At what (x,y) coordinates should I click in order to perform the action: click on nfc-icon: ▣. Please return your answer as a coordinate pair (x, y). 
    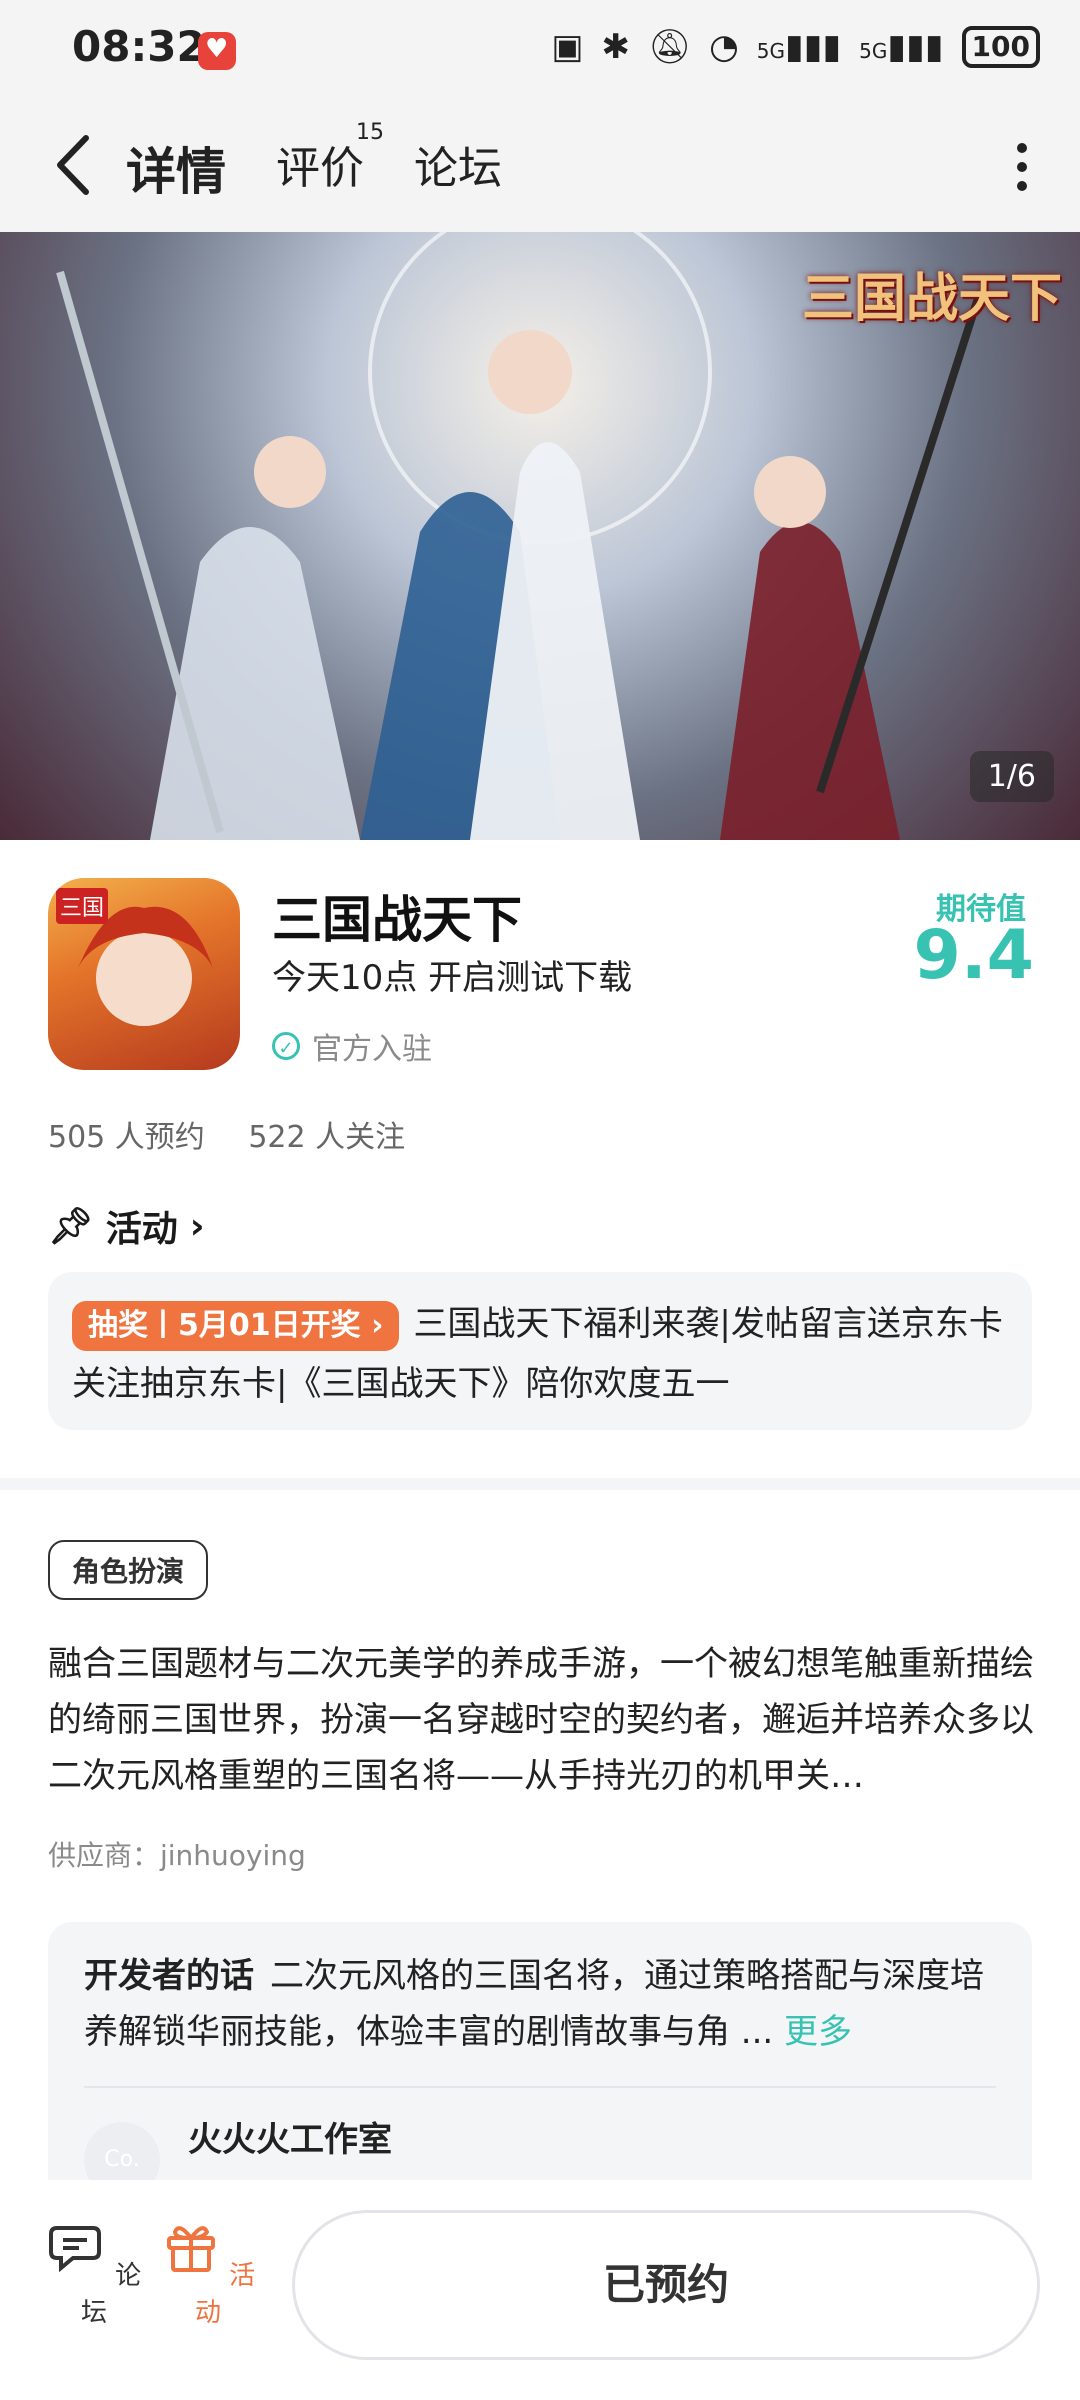
    Looking at the image, I should click on (567, 47).